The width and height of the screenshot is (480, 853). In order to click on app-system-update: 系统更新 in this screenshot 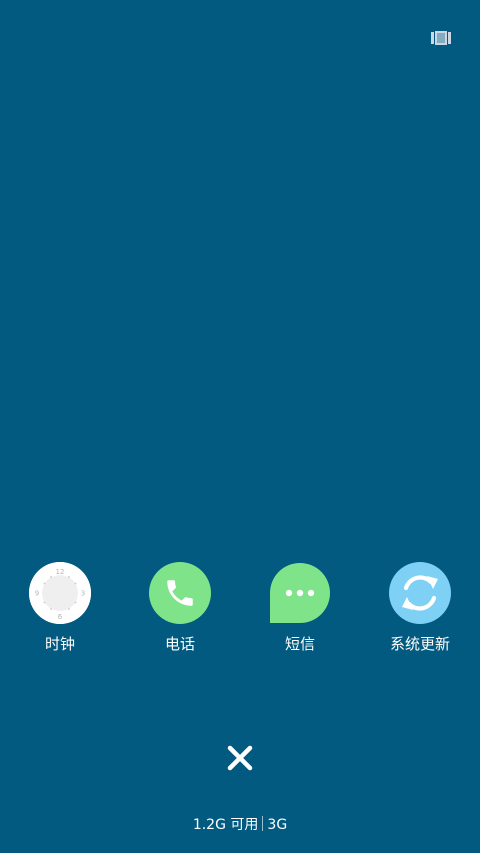, I will do `click(420, 607)`.